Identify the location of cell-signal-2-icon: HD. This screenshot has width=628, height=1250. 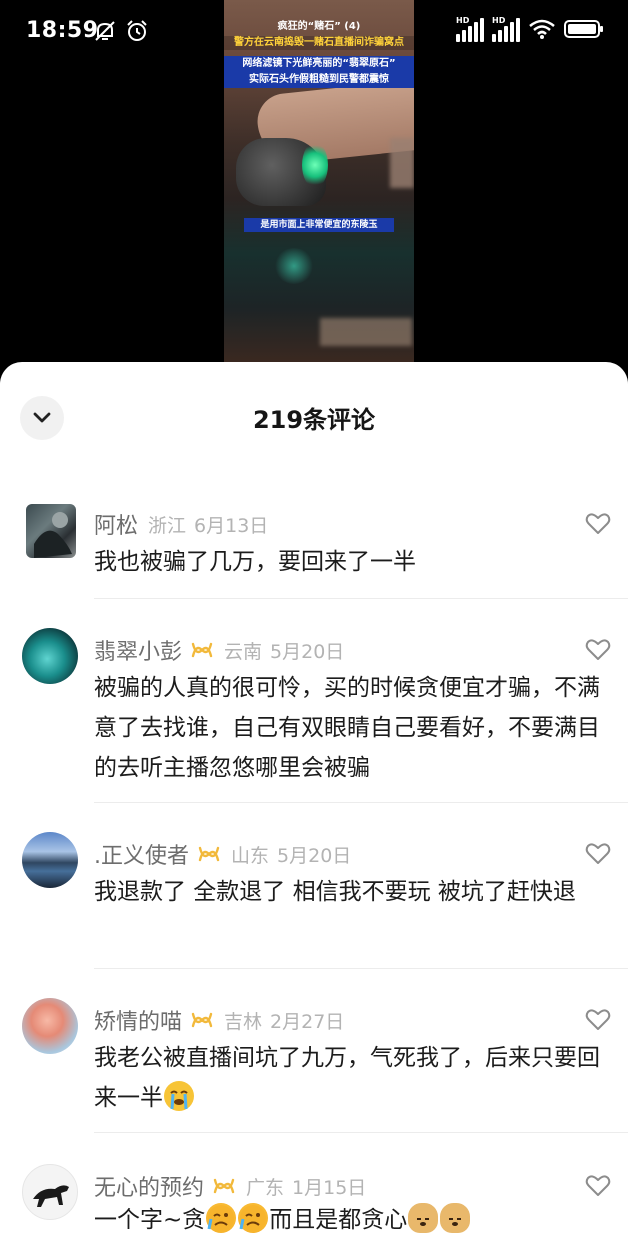
(506, 29).